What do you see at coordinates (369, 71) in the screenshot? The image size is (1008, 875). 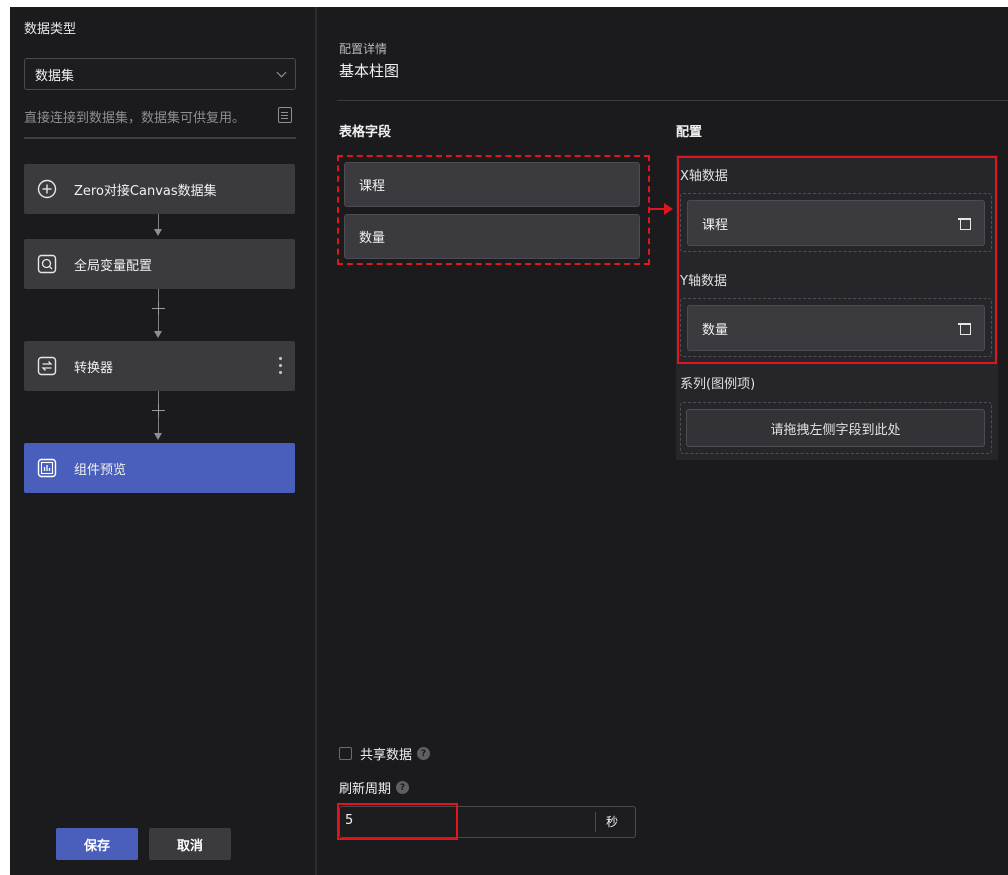 I see `config-title: 基本柱图` at bounding box center [369, 71].